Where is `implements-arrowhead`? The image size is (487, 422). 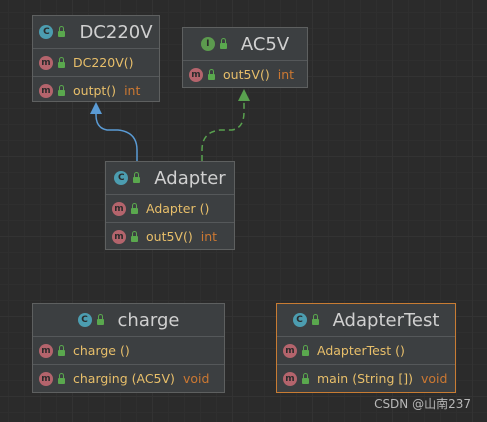
implements-arrowhead is located at coordinates (244, 95).